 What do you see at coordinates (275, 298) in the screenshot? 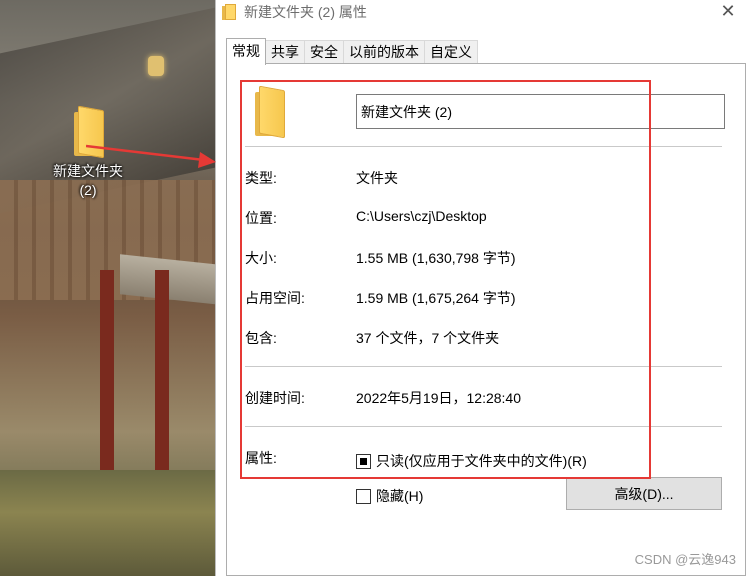
I see `size-on-disk-label: 占用空间:` at bounding box center [275, 298].